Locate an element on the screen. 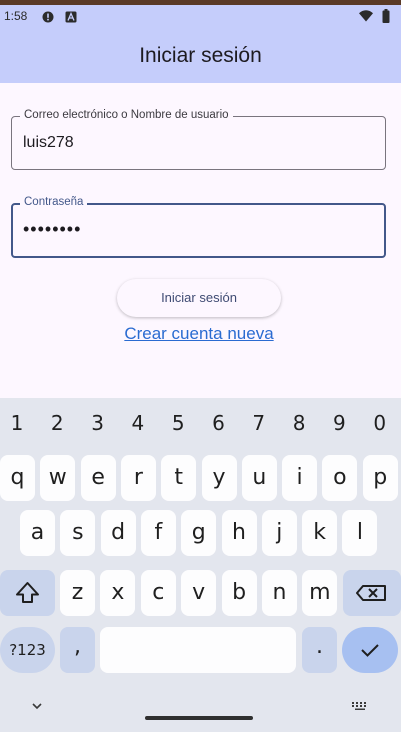  username-label: Correo electrónico o Nombre de usuario is located at coordinates (126, 115).